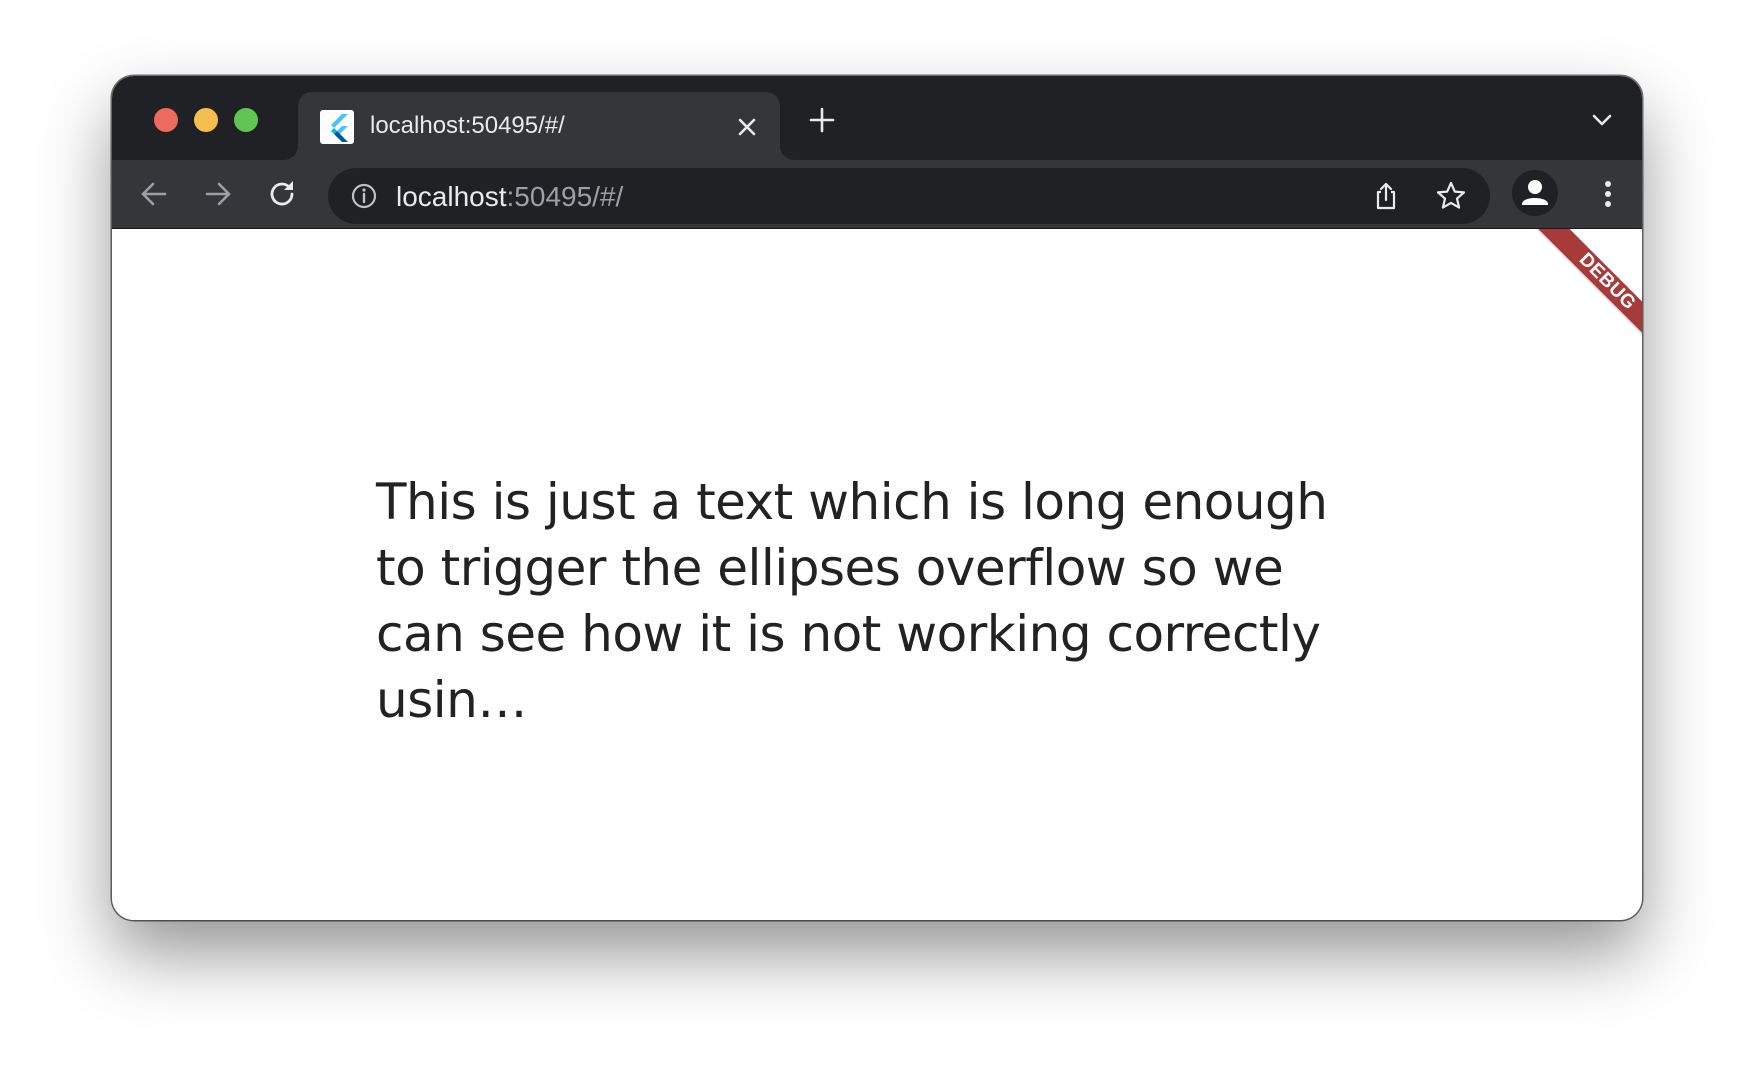  I want to click on maximize-window-button, so click(246, 120).